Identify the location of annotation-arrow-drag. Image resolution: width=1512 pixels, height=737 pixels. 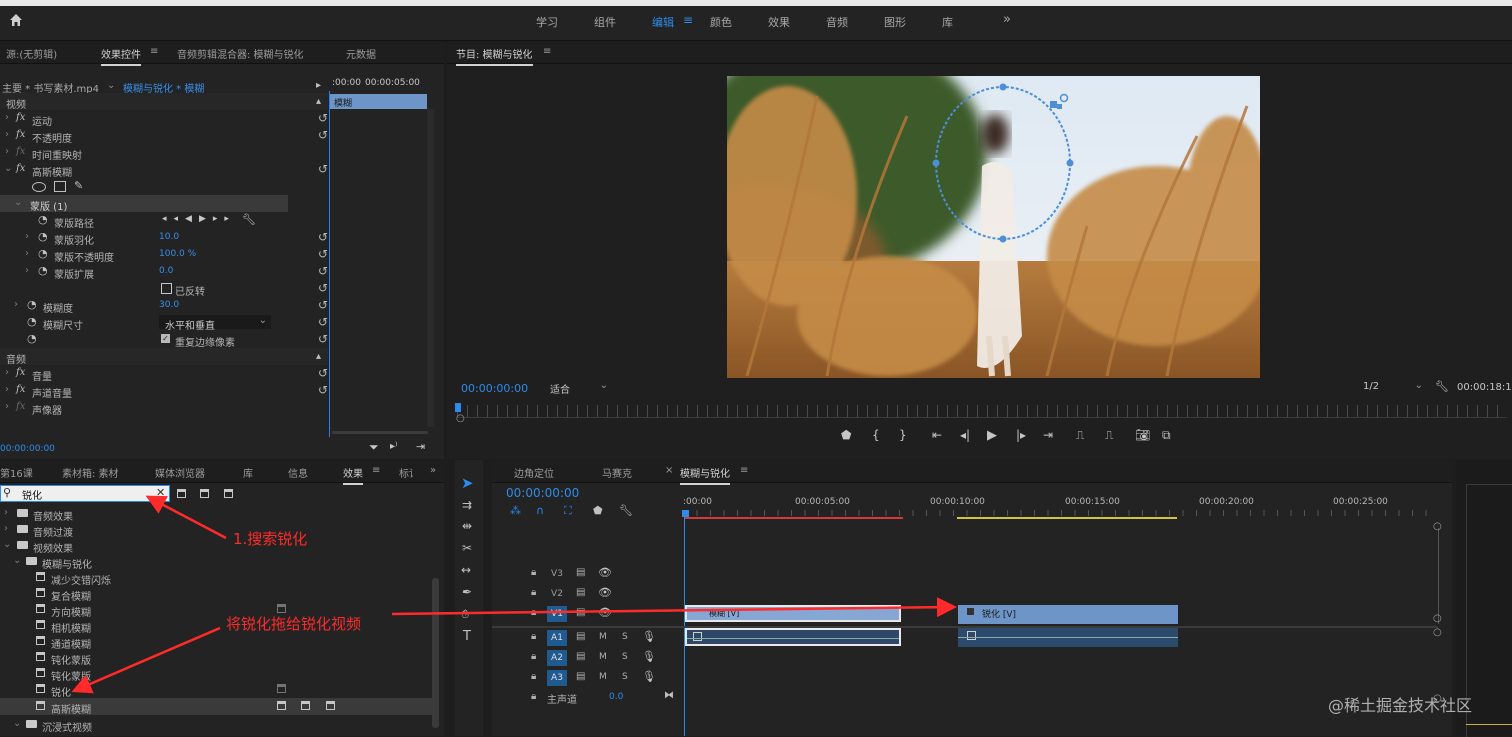
(674, 607).